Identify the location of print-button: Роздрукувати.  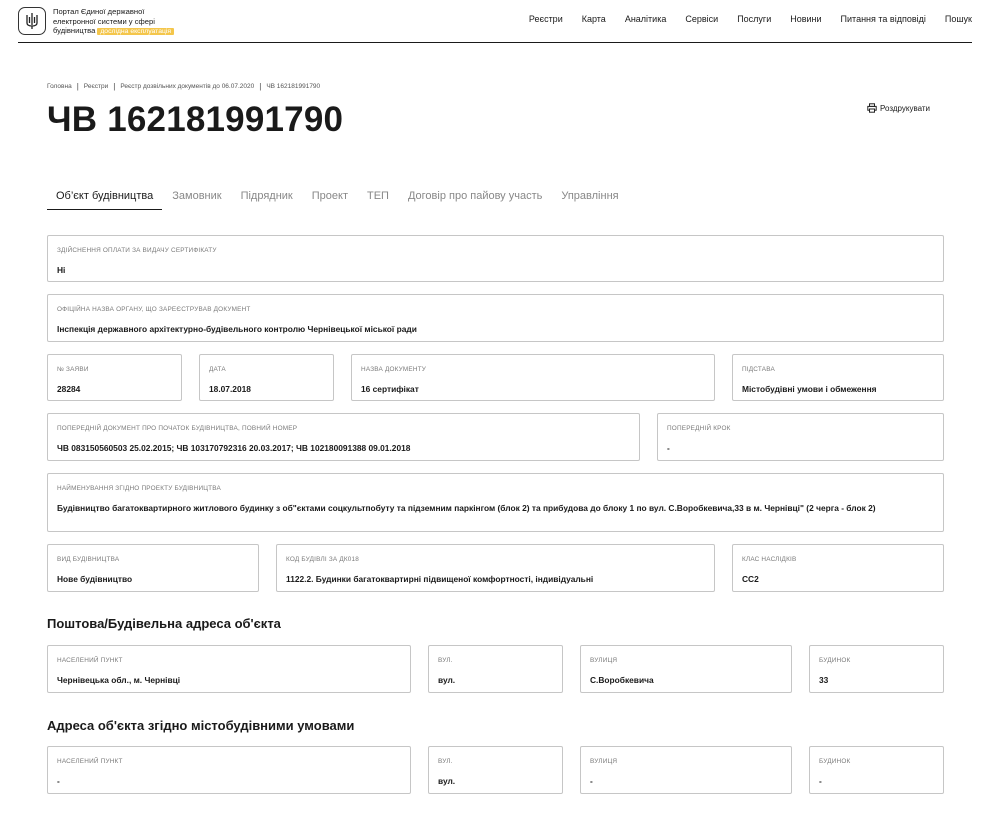
(898, 108).